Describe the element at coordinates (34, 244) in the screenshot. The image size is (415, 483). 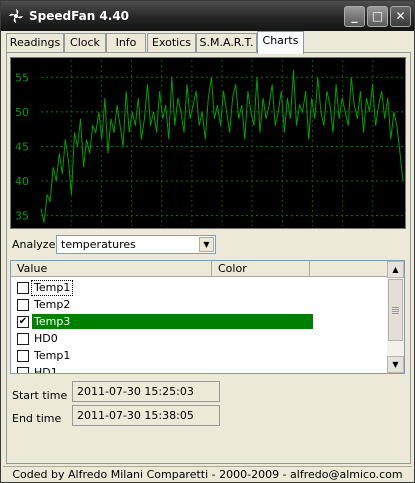
I see `analyze-label: Analyze` at that location.